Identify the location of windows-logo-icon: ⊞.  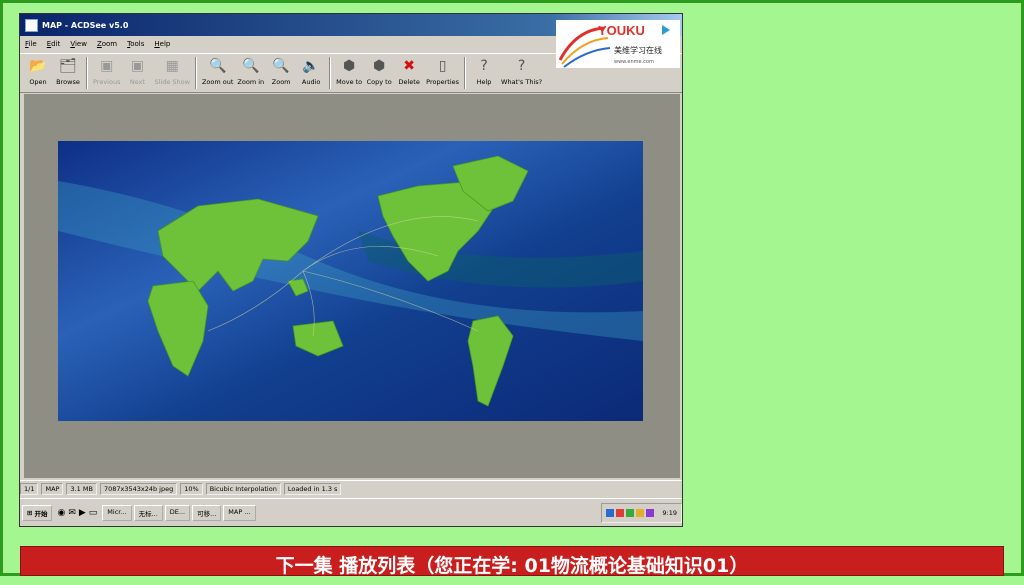
(30, 513).